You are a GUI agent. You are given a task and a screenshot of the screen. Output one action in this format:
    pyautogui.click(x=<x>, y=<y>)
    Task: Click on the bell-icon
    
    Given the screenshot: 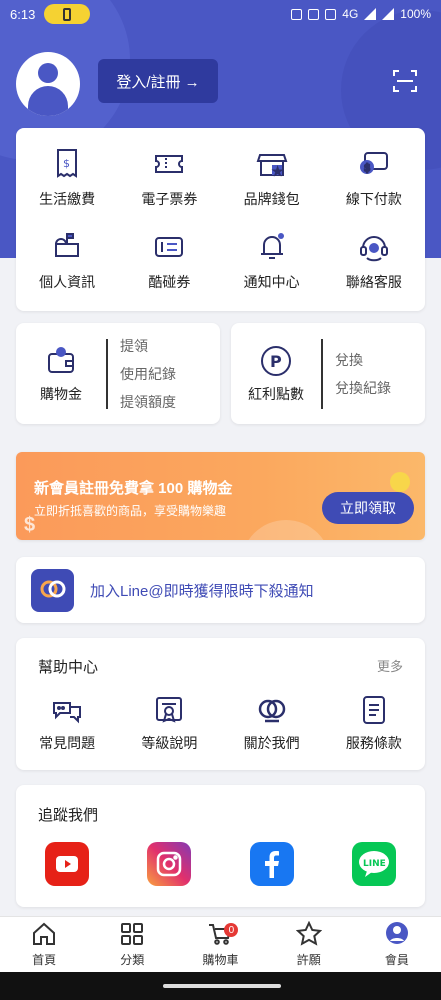 What is the action you would take?
    pyautogui.click(x=272, y=246)
    